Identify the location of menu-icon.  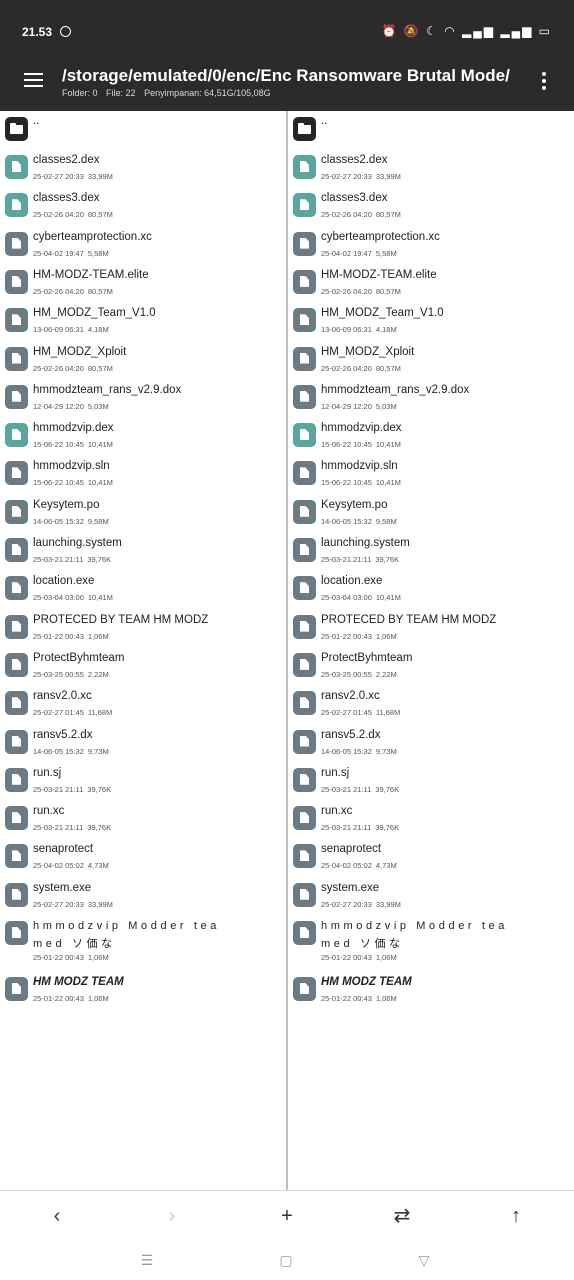
(34, 80).